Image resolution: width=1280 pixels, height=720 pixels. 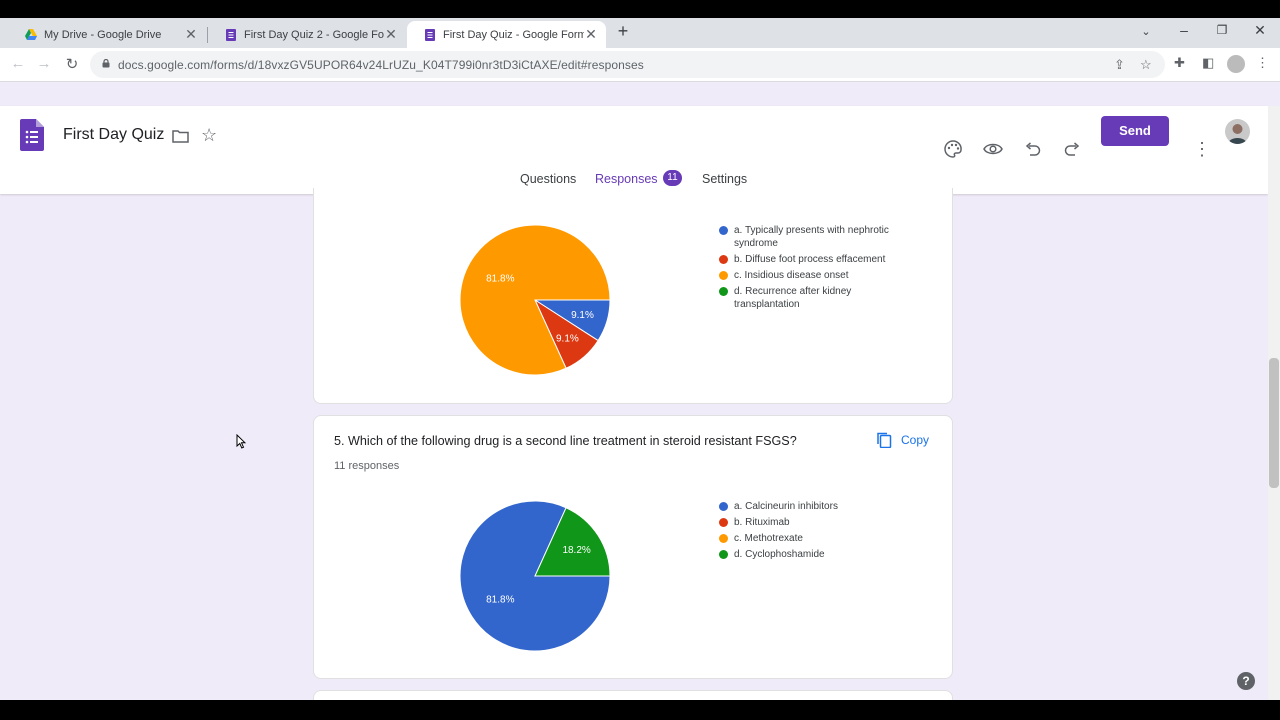 I want to click on browser-menu-icon: ⋮, so click(x=1262, y=63).